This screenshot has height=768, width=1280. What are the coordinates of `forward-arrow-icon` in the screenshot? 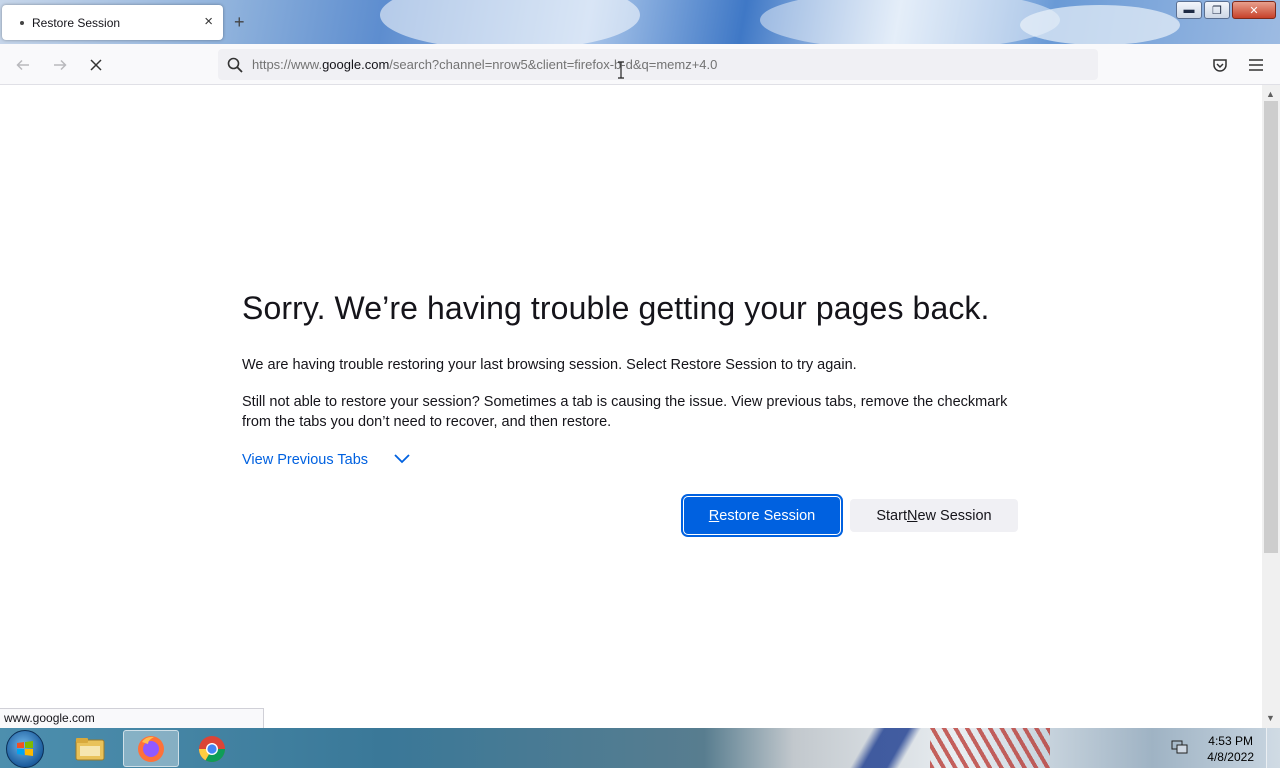 It's located at (60, 65).